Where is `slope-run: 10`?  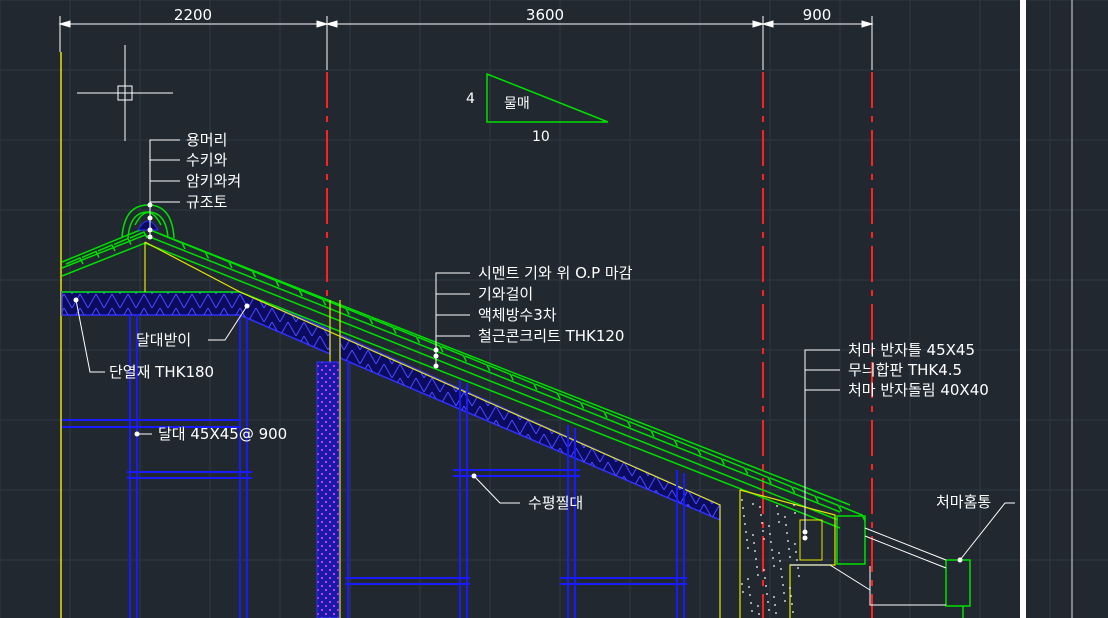
slope-run: 10 is located at coordinates (541, 137).